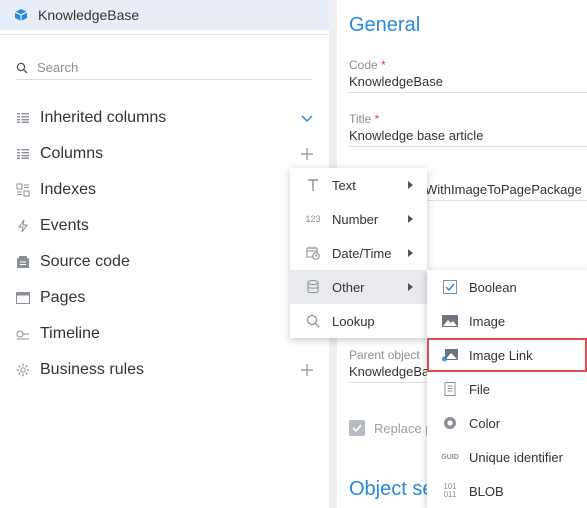 This screenshot has width=587, height=508. What do you see at coordinates (63, 297) in the screenshot?
I see `nav-item-label: Pages` at bounding box center [63, 297].